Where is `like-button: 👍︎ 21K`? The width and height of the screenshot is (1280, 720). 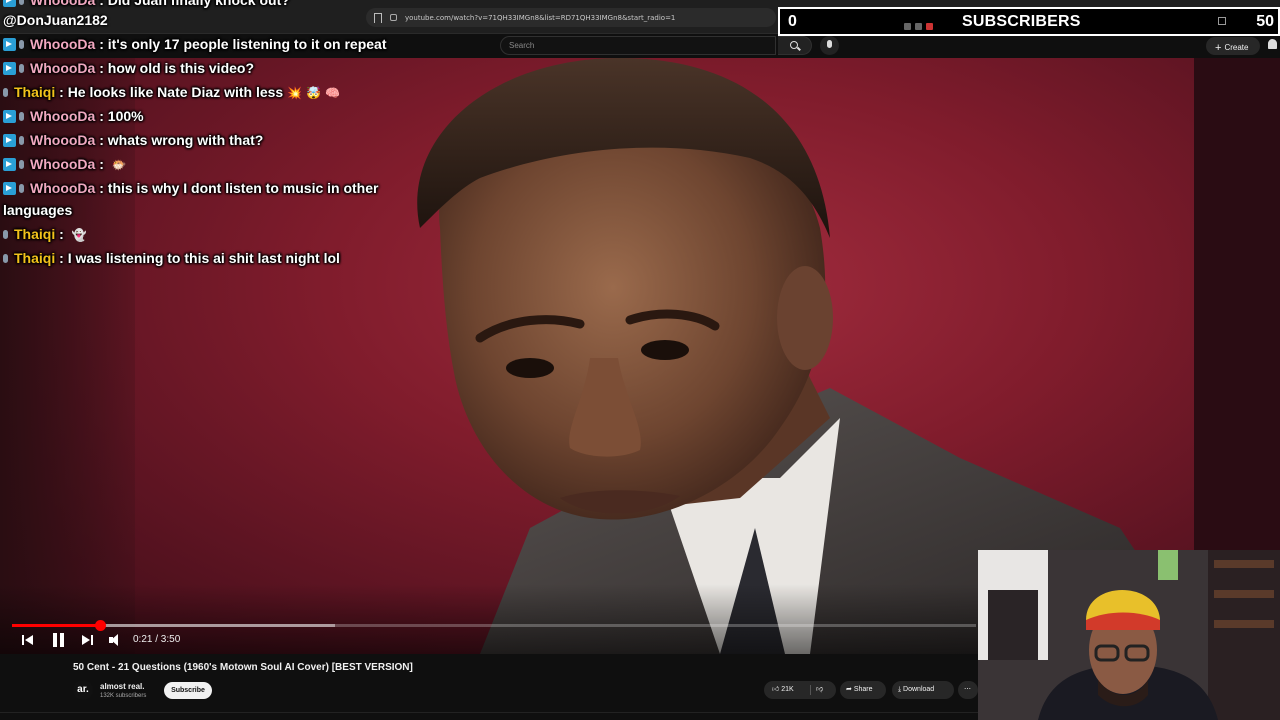
like-button: 👍︎ 21K is located at coordinates (779, 690).